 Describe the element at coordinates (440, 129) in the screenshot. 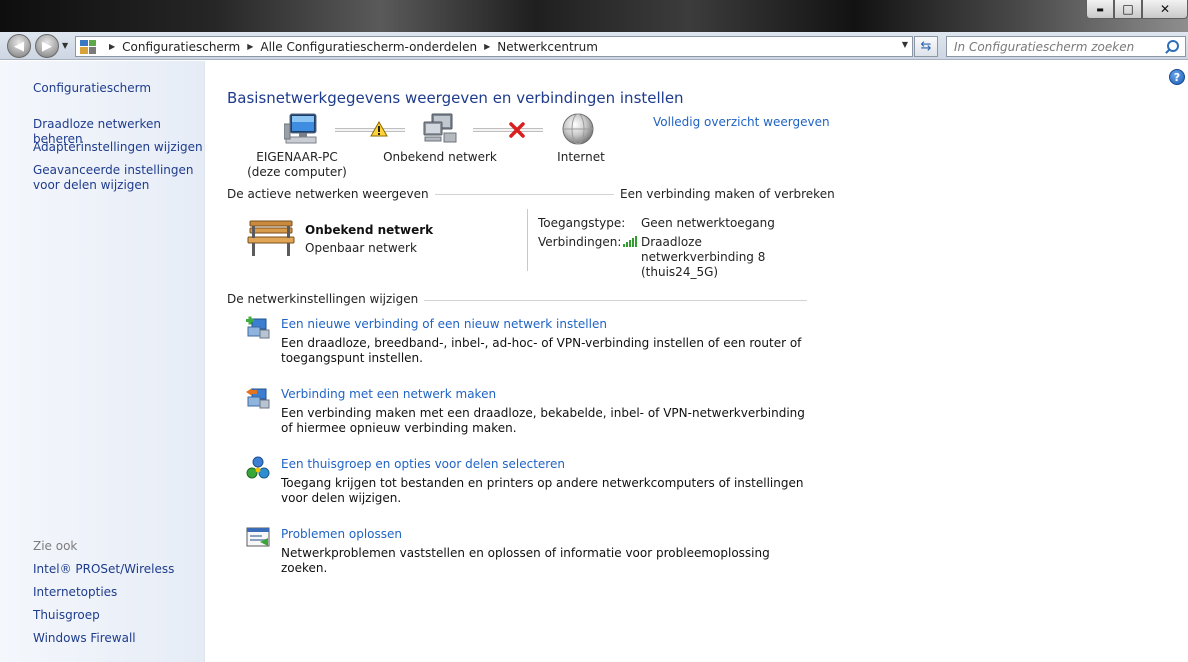

I see `network-icon` at that location.